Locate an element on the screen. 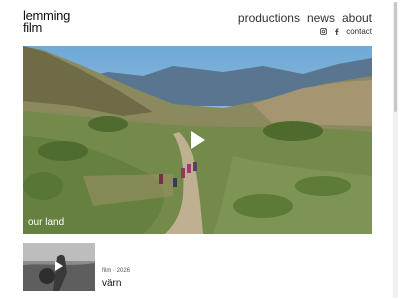  facebook-icon is located at coordinates (336, 31).